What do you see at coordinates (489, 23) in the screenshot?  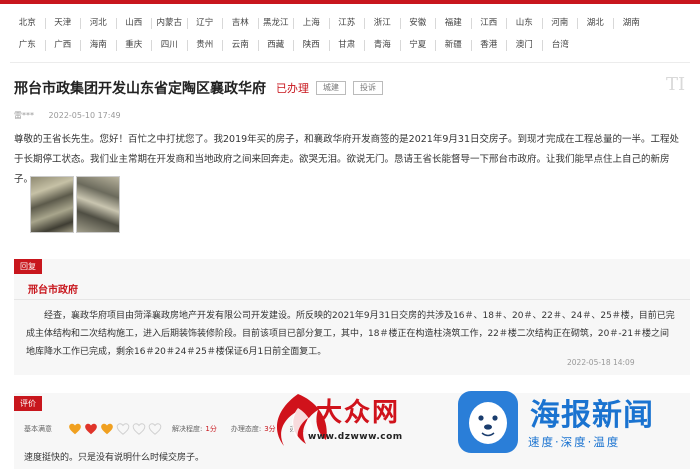 I see `region-link: 江西` at bounding box center [489, 23].